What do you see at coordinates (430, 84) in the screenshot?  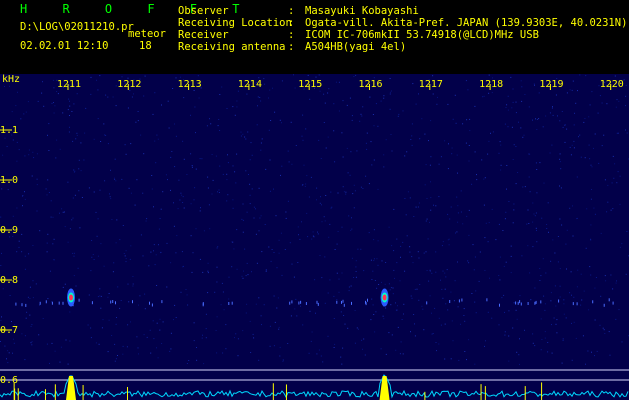 I see `x-tick-label: 1217` at bounding box center [430, 84].